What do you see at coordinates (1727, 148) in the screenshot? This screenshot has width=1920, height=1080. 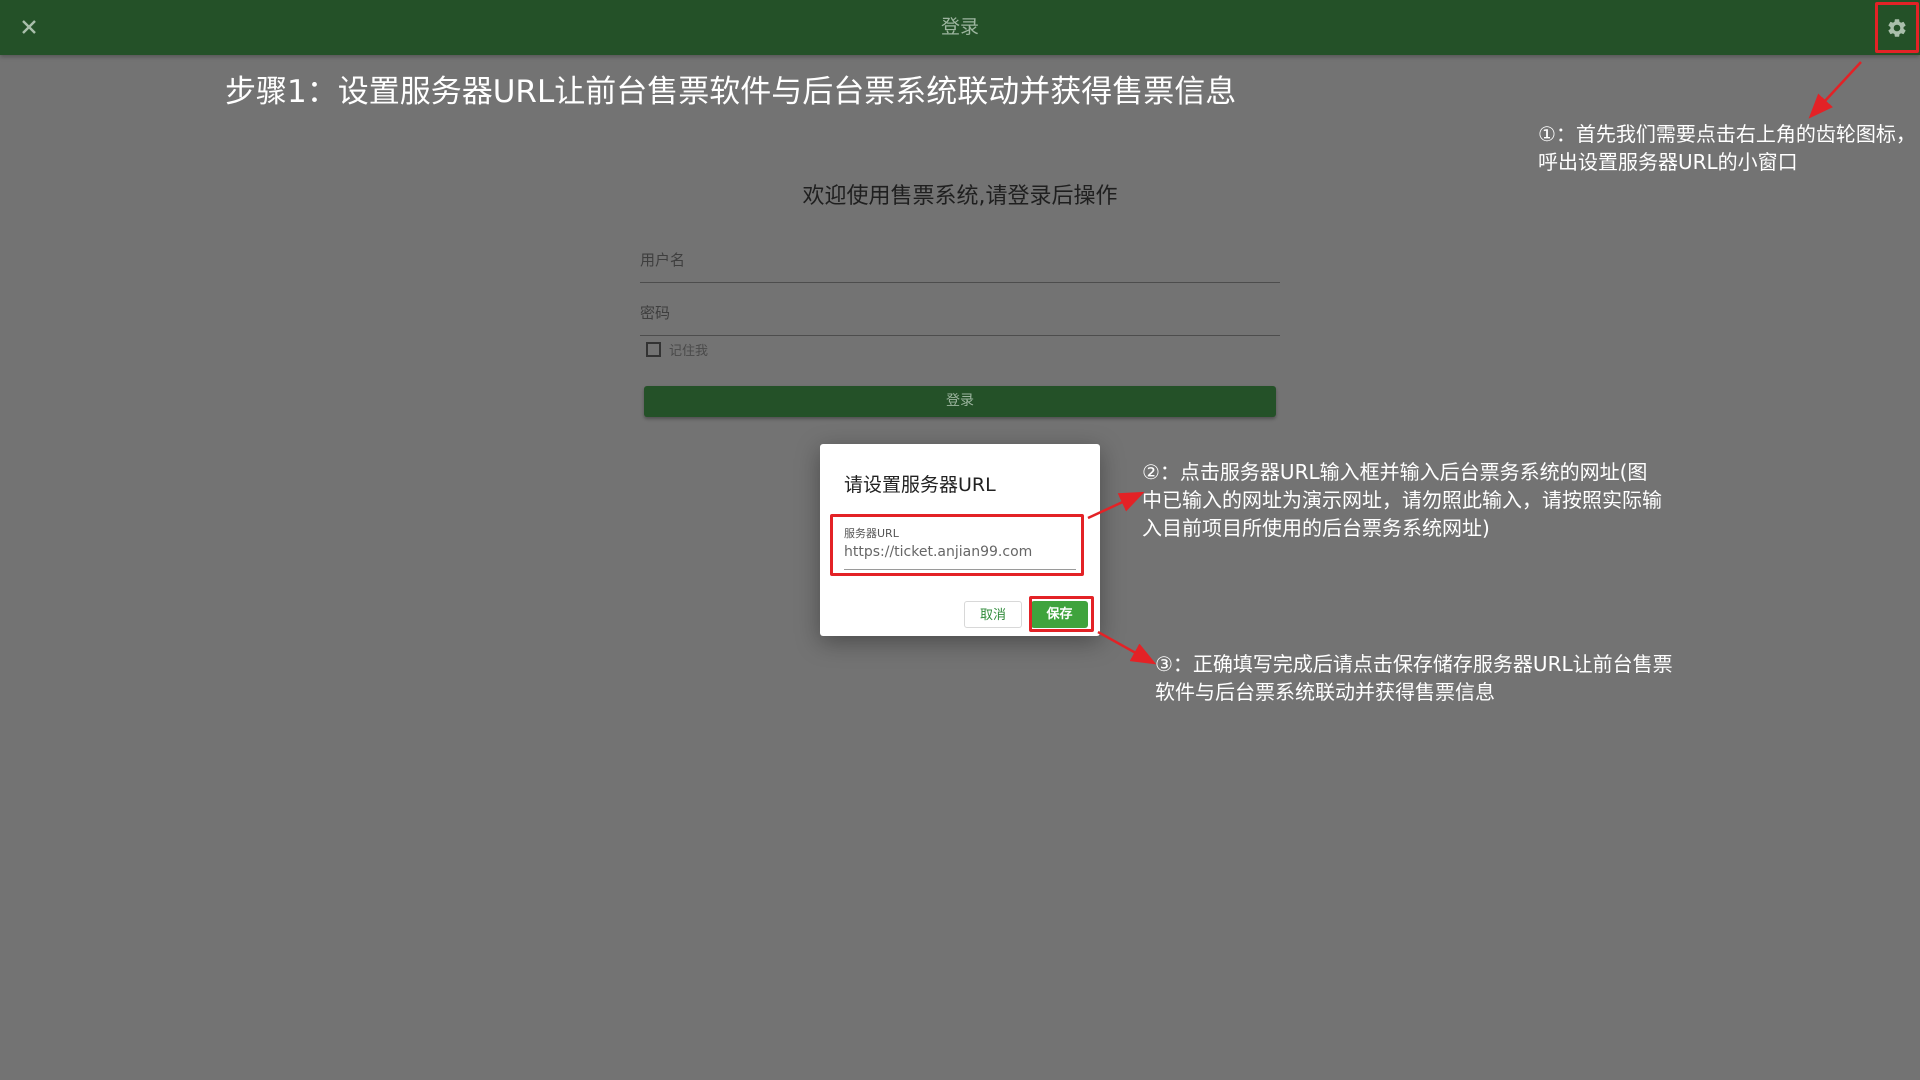 I see `annotation-note-1: ①：首先我们需要点击右上角的齿轮图标，呼出设置服务器URL的小窗口` at bounding box center [1727, 148].